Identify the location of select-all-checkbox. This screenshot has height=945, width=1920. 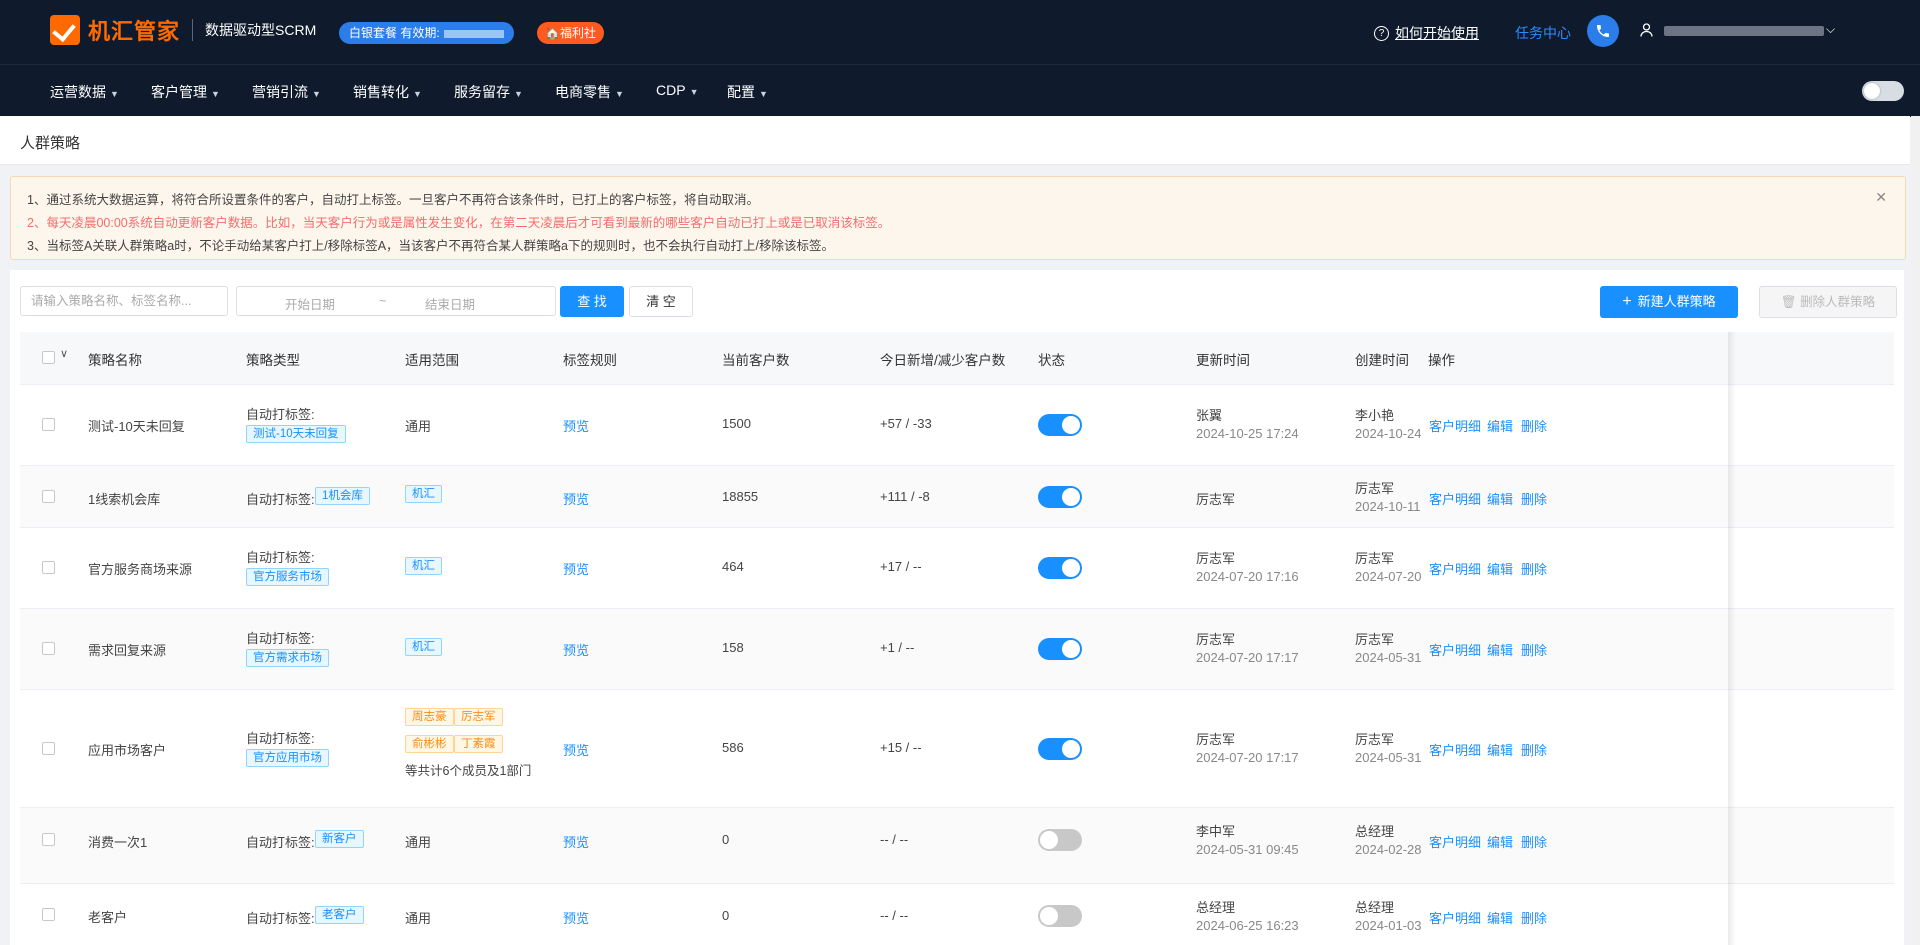
(48, 357).